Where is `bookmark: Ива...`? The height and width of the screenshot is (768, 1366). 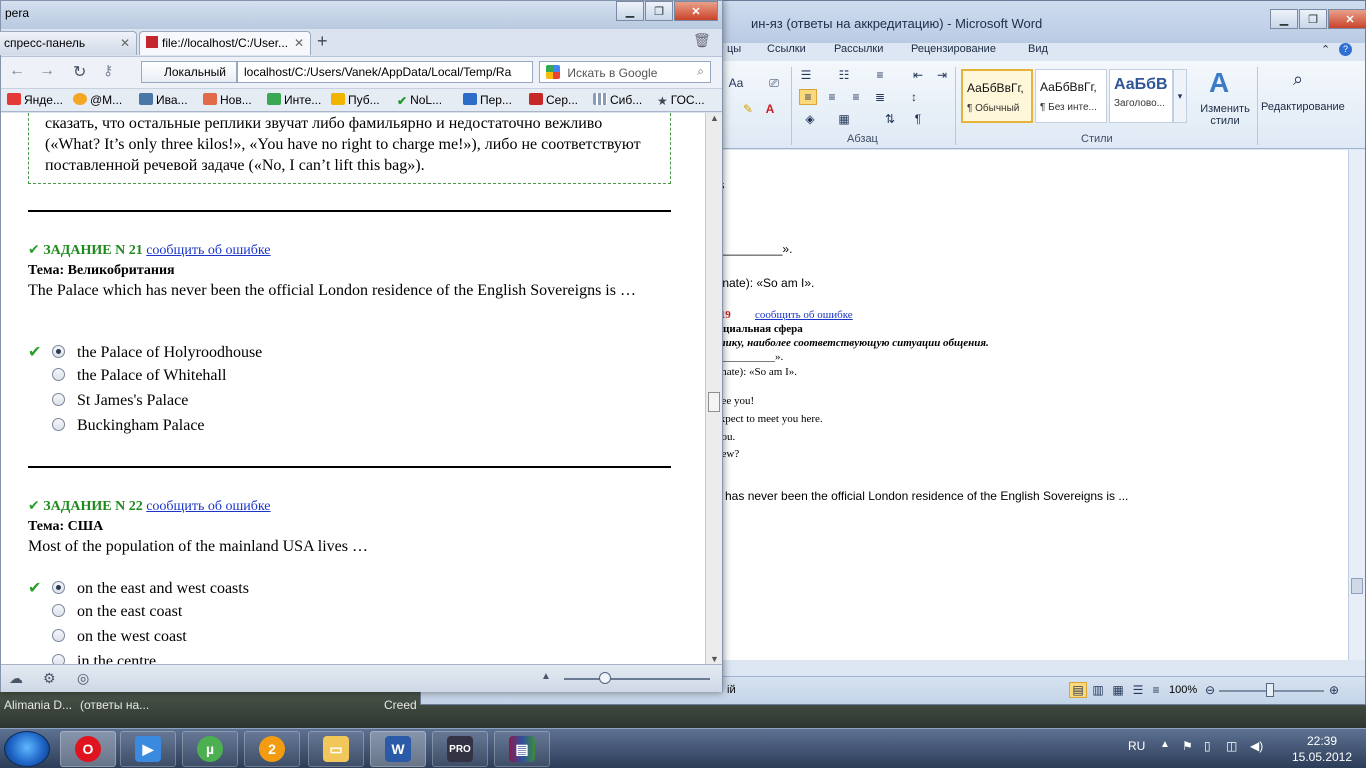
bookmark: Ива... is located at coordinates (163, 100).